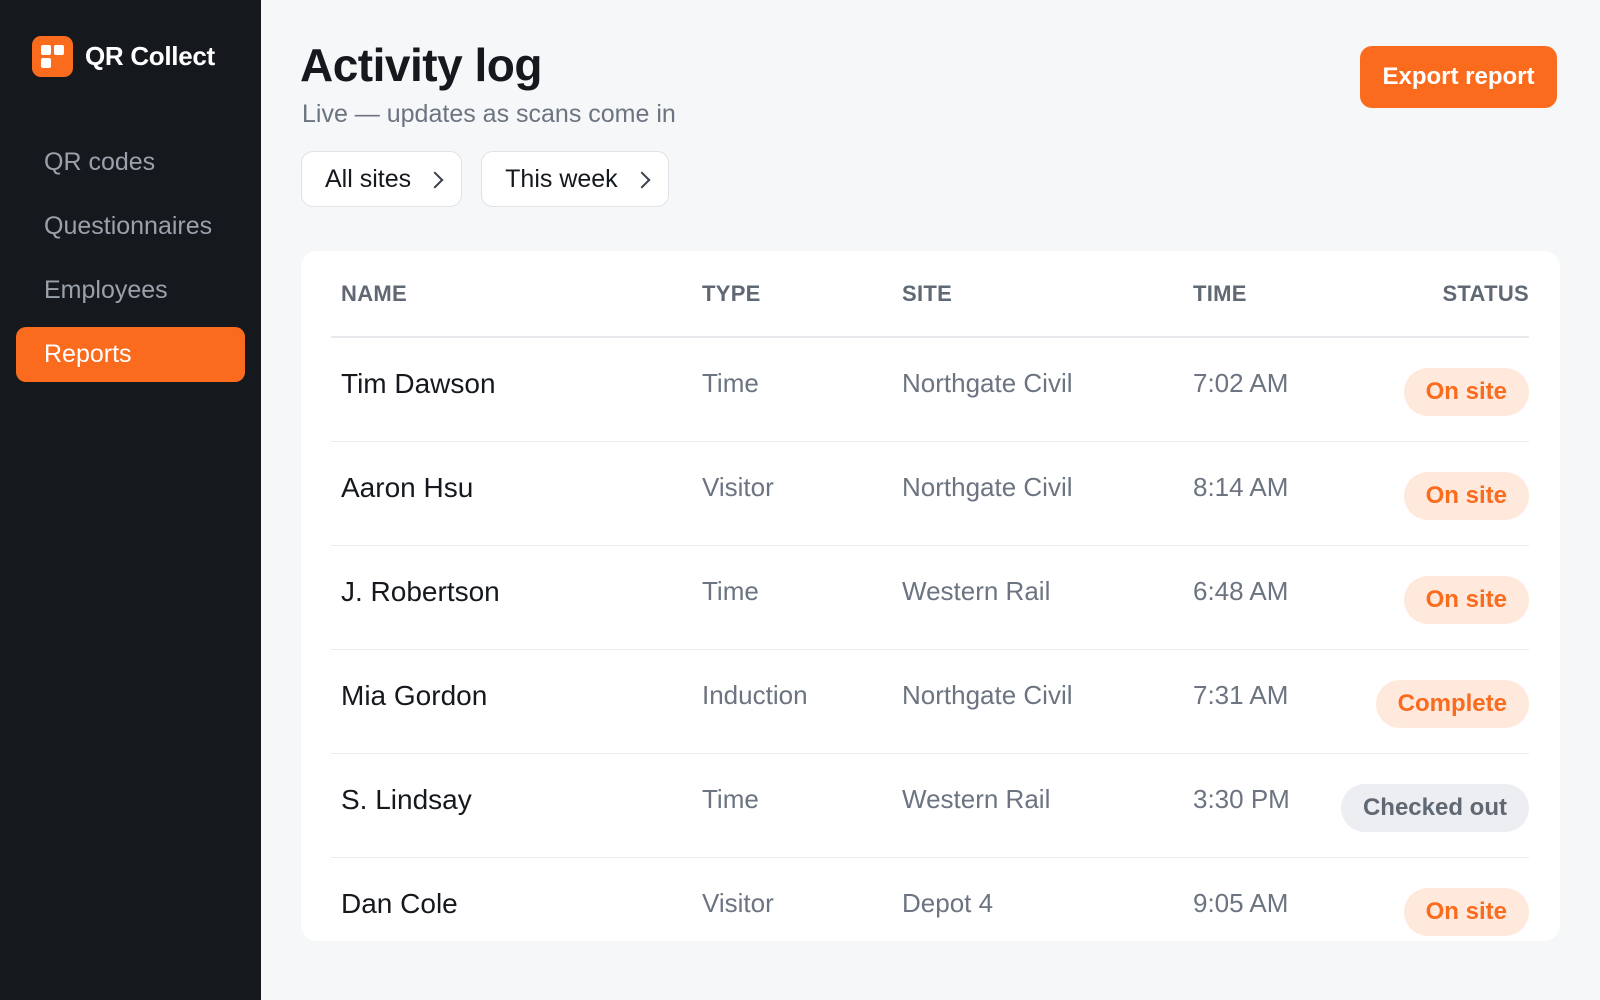 This screenshot has width=1600, height=1000. Describe the element at coordinates (927, 294) in the screenshot. I see `column-header-site: SITE` at that location.